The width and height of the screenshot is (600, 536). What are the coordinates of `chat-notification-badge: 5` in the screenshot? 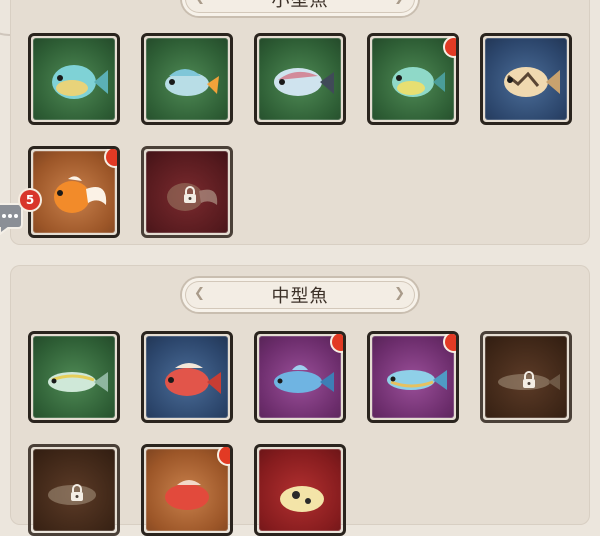 It's located at (20, 213).